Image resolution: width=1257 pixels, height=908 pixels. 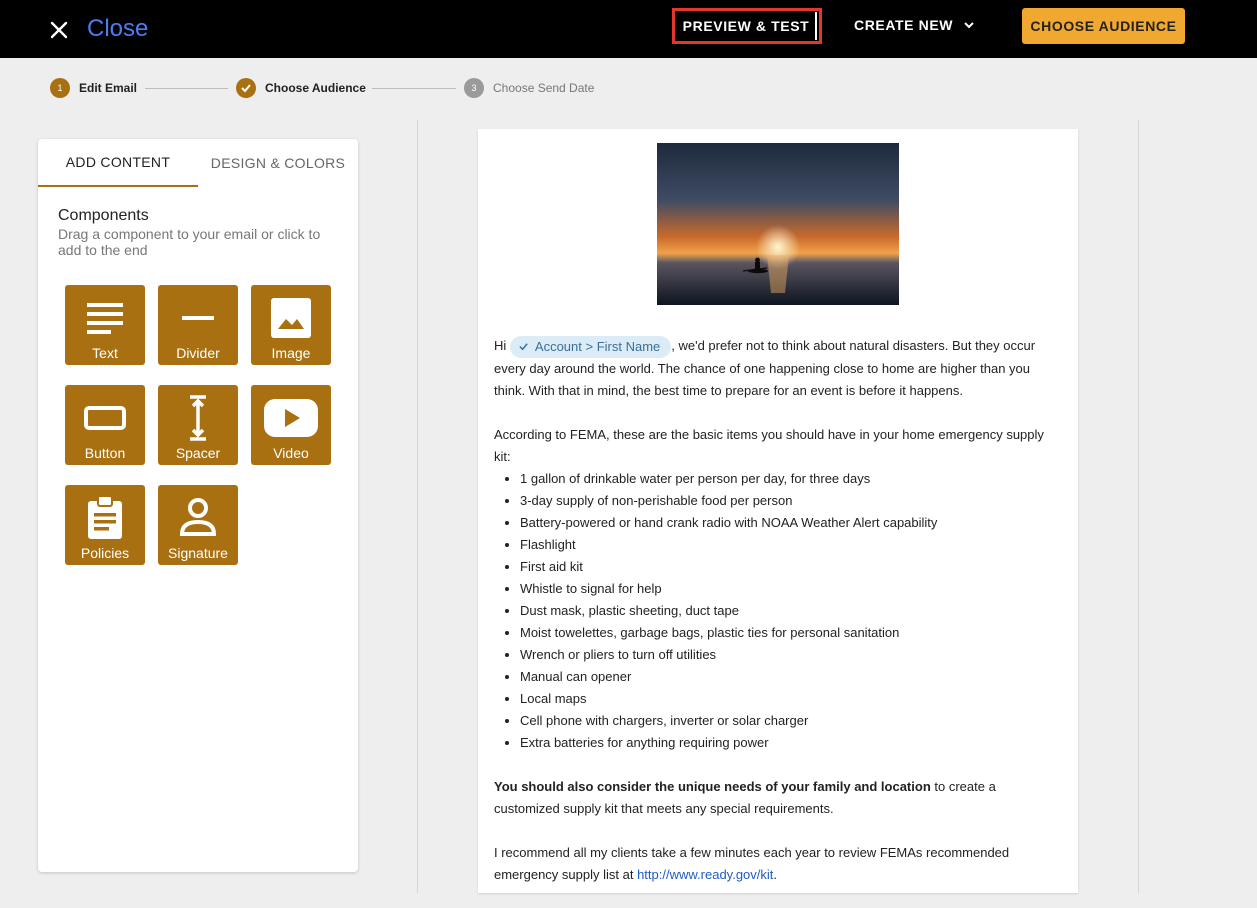 I want to click on greeting: Hi, so click(x=500, y=345).